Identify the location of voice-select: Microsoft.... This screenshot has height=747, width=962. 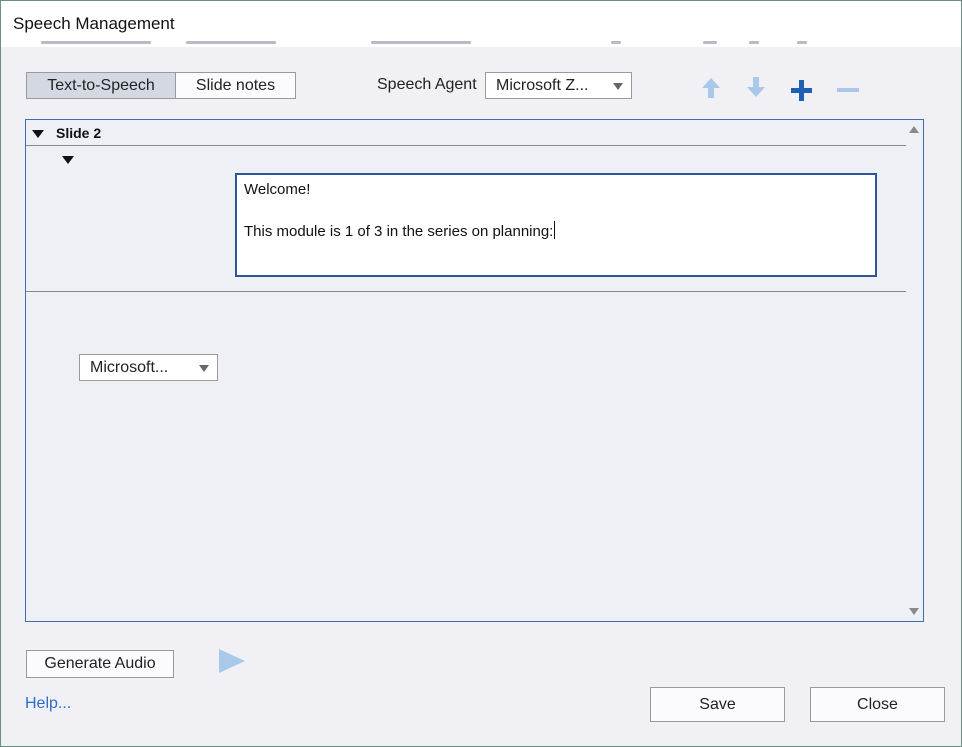
(148, 367).